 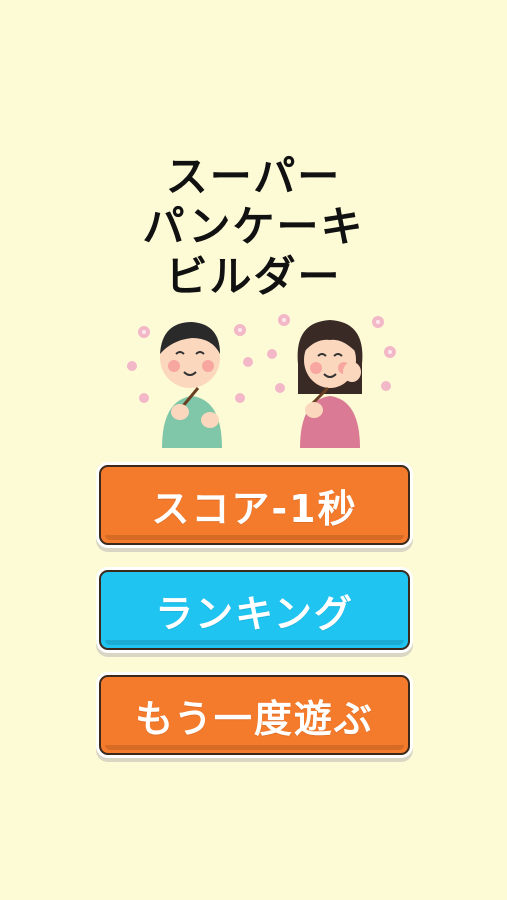 What do you see at coordinates (254, 718) in the screenshot?
I see `play-again-button-label: もう一度遊ぶ` at bounding box center [254, 718].